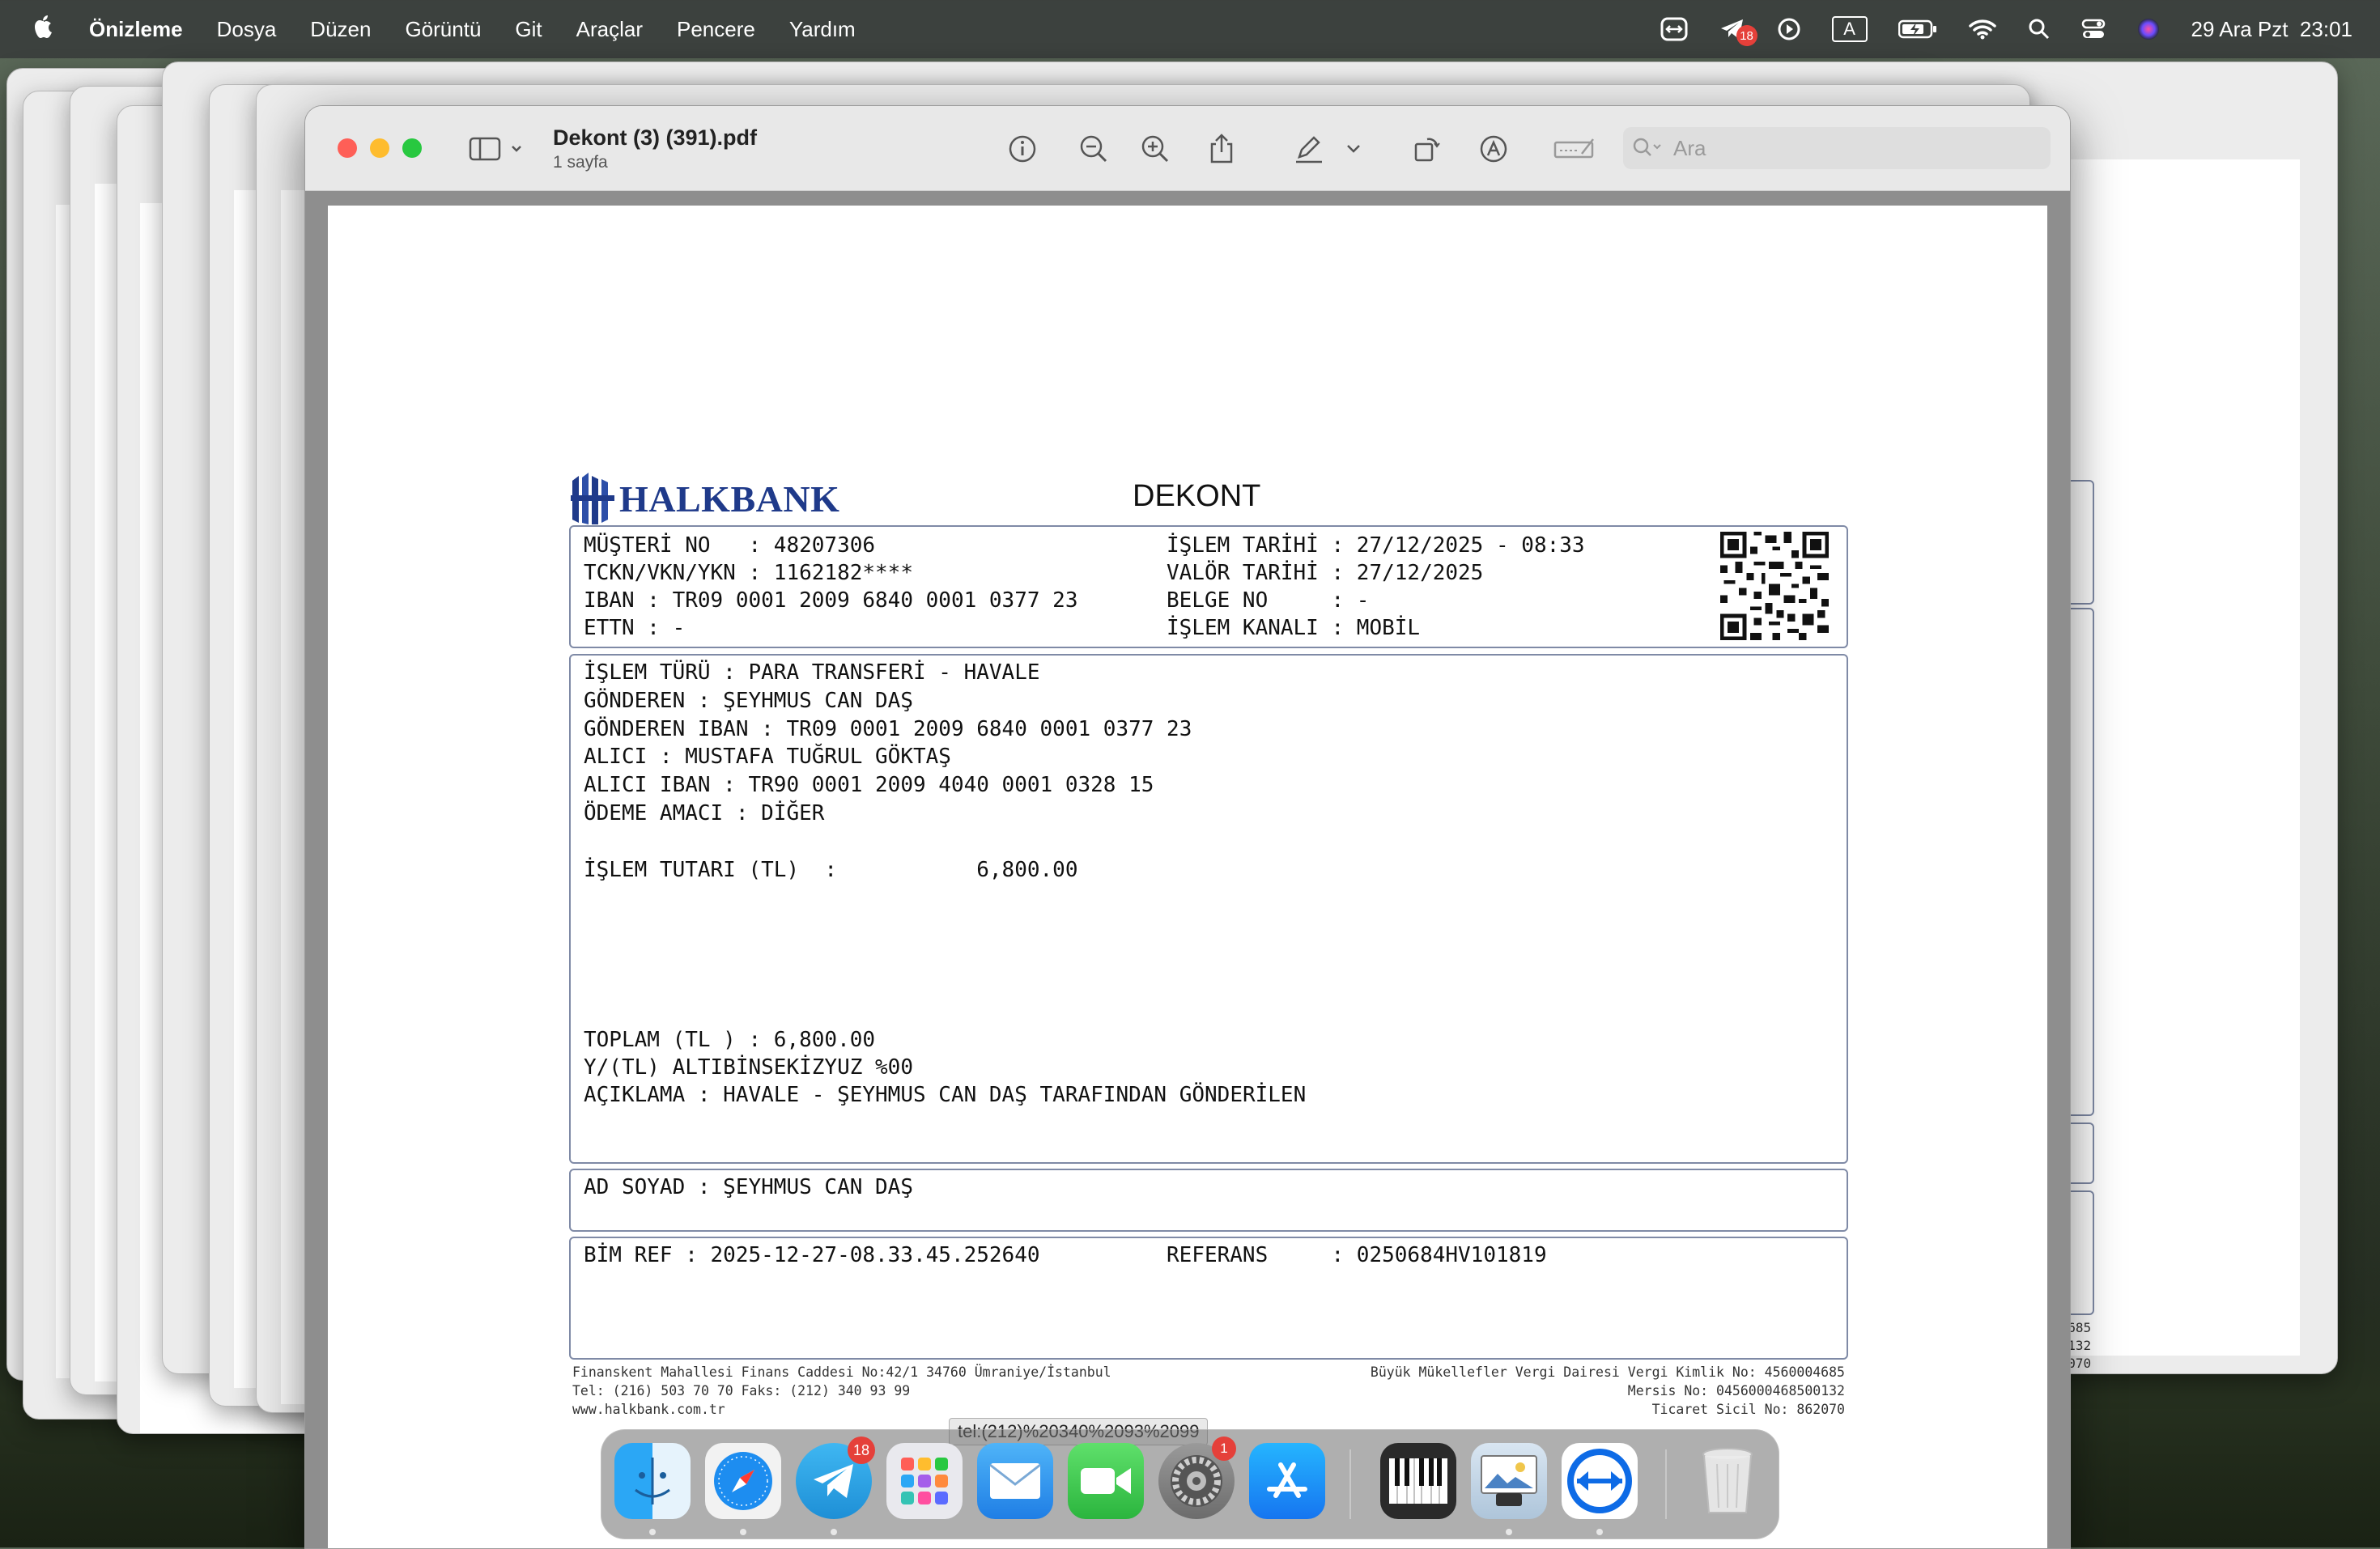  What do you see at coordinates (1574, 149) in the screenshot?
I see `form-fill-button` at bounding box center [1574, 149].